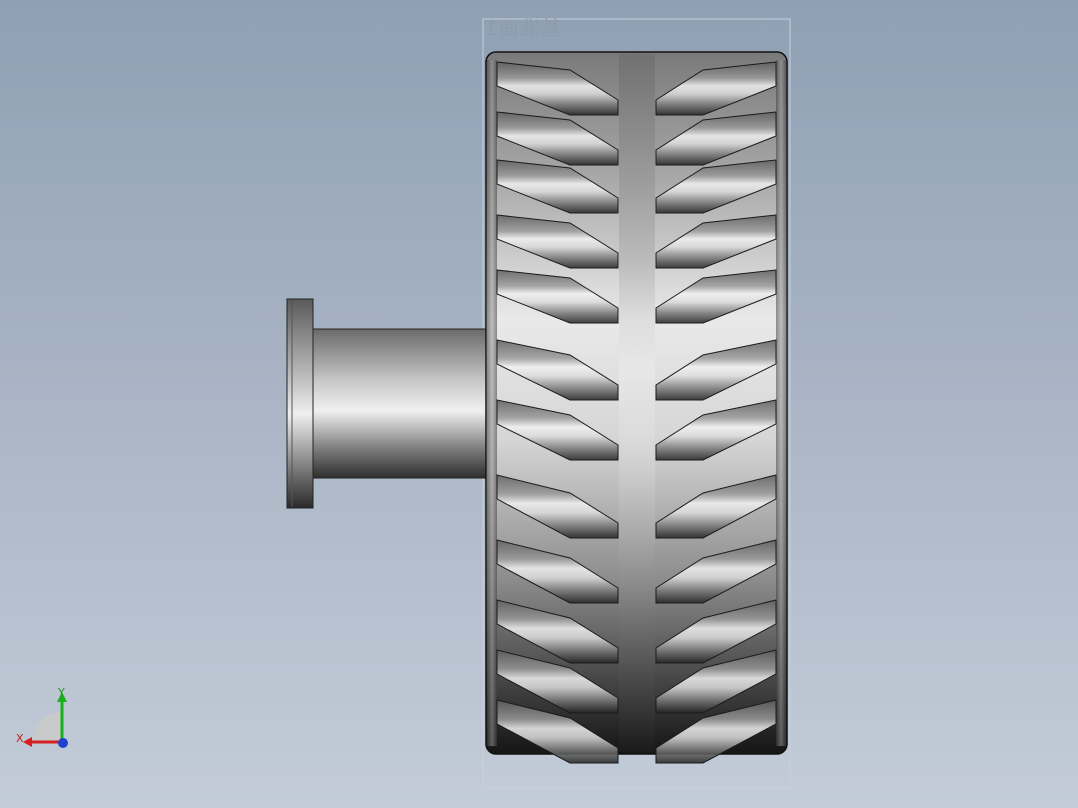 The image size is (1078, 808). What do you see at coordinates (47, 727) in the screenshot?
I see `triad-quadrant` at bounding box center [47, 727].